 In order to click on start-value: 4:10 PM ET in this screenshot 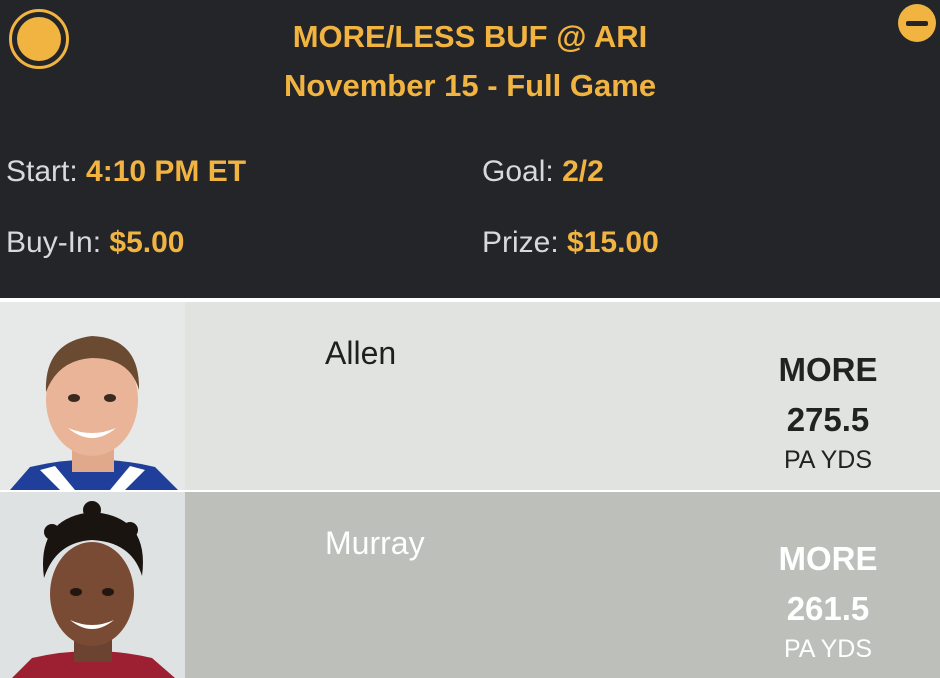, I will do `click(166, 171)`.